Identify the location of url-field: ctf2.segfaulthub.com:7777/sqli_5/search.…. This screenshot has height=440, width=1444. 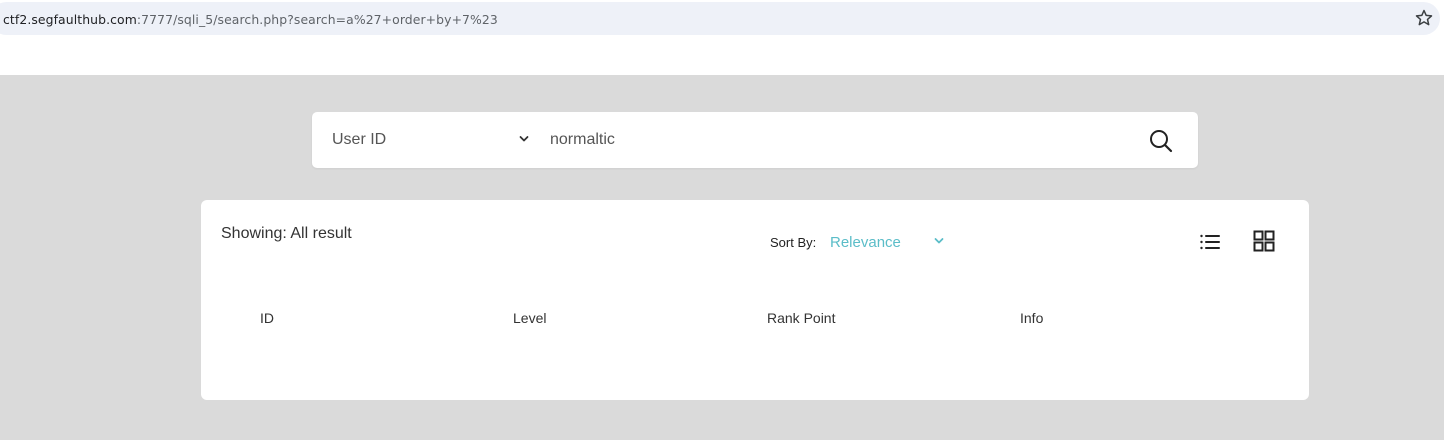
(720, 18).